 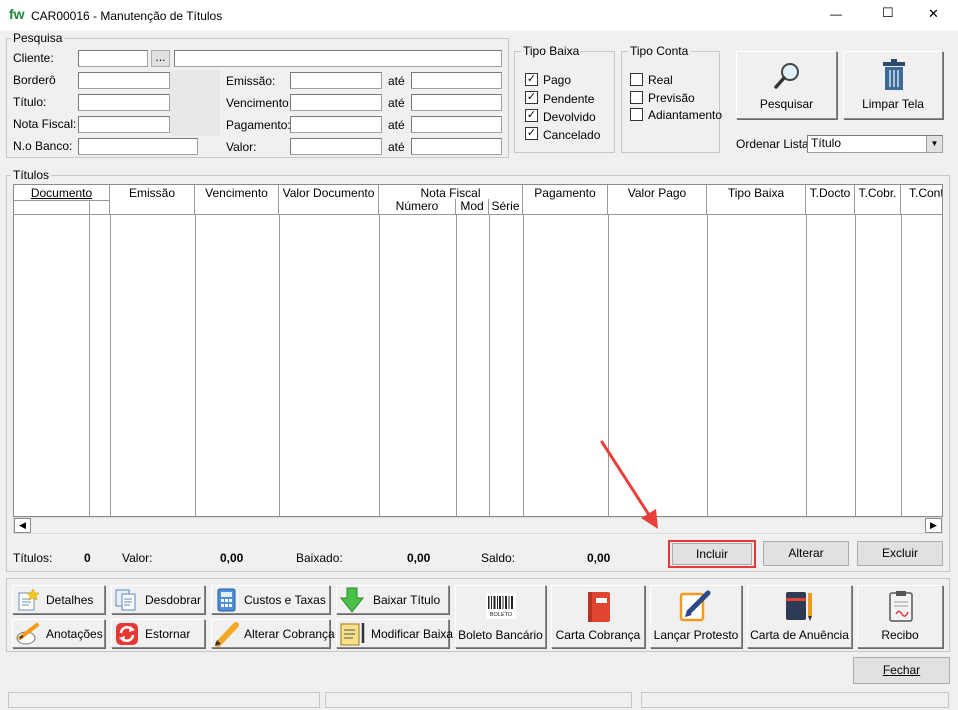 What do you see at coordinates (565, 200) in the screenshot?
I see `col-pagamento: Pagamento` at bounding box center [565, 200].